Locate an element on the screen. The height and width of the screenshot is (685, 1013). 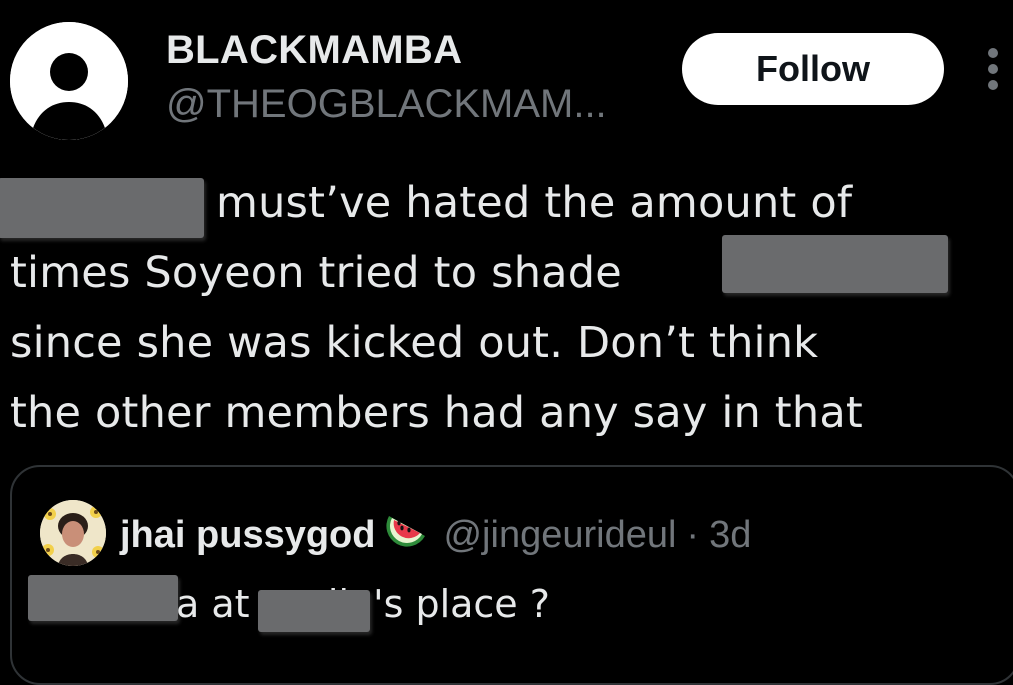
tweet-line: since she was kicked out. Don’t think is located at coordinates (414, 343).